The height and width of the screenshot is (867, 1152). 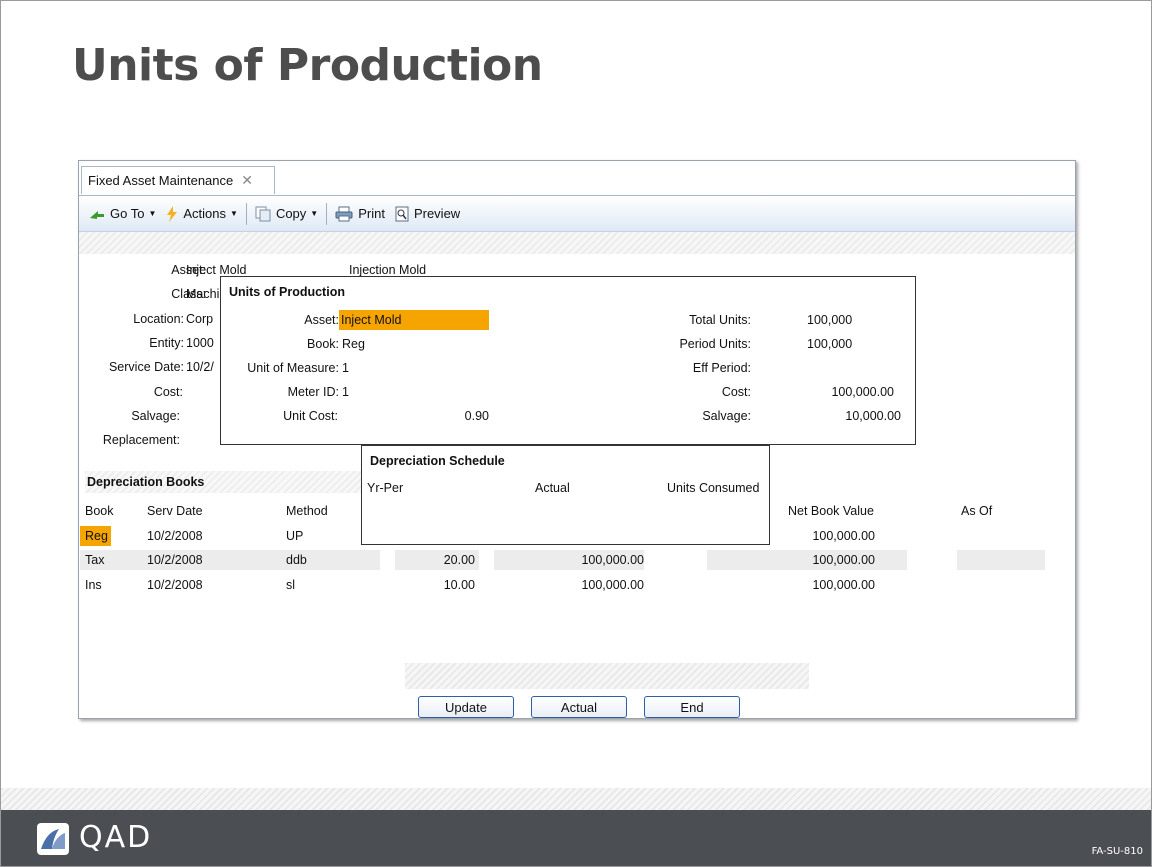 What do you see at coordinates (435, 560) in the screenshot?
I see `table-row-life: 20.00` at bounding box center [435, 560].